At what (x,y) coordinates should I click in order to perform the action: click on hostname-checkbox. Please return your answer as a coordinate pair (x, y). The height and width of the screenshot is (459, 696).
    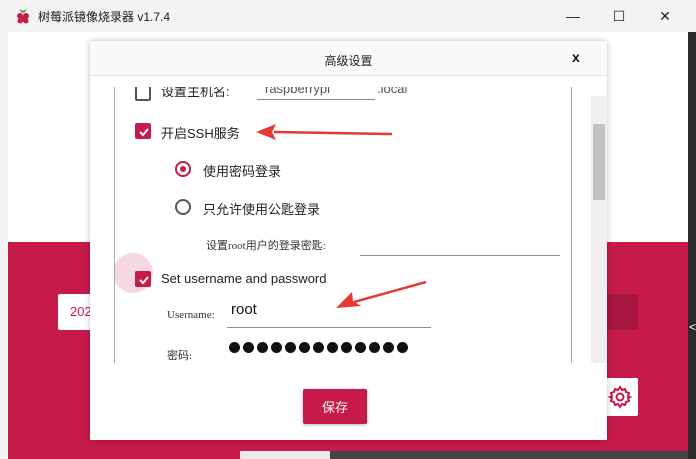
    Looking at the image, I should click on (143, 94).